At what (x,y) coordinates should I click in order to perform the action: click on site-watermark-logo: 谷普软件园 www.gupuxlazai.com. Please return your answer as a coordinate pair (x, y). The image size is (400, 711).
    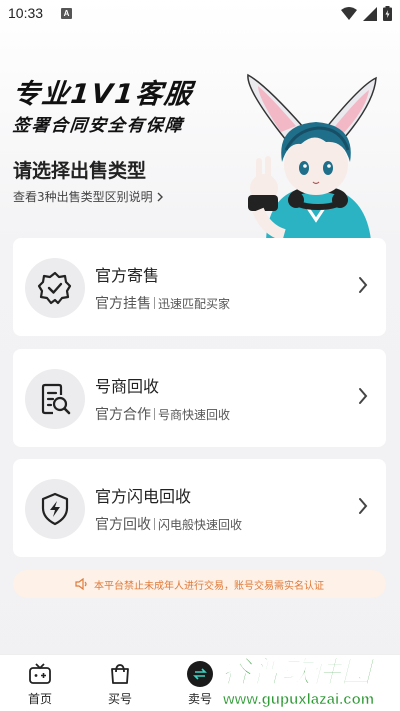
    Looking at the image, I should click on (299, 682).